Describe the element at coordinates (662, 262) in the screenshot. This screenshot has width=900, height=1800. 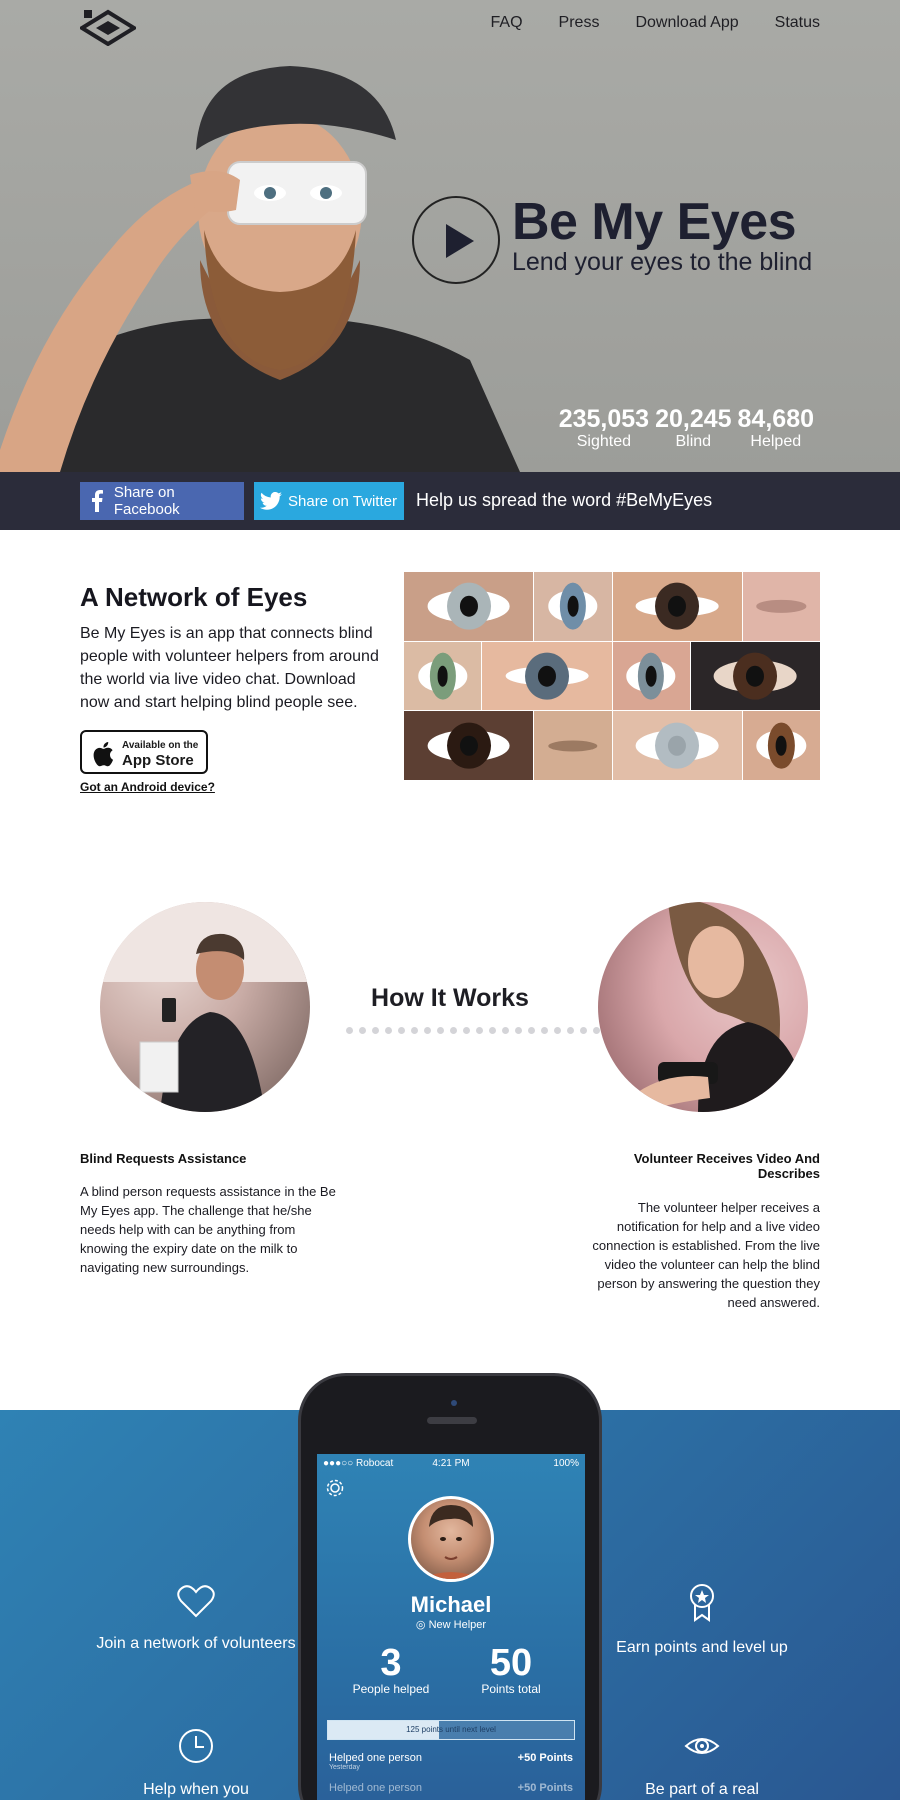
I see `hero-subtitle: Lend your eyes to the blind` at that location.